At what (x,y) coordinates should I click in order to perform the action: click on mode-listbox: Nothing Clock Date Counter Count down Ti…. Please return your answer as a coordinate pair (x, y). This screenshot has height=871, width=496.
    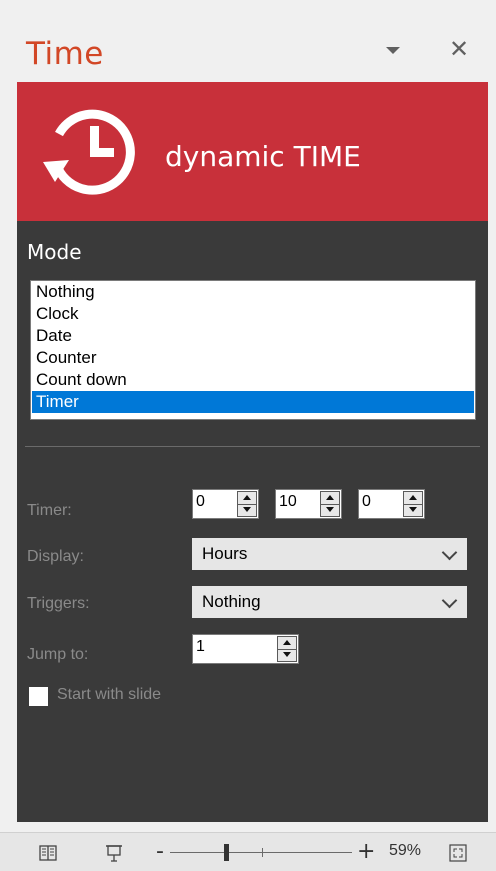
    Looking at the image, I should click on (253, 350).